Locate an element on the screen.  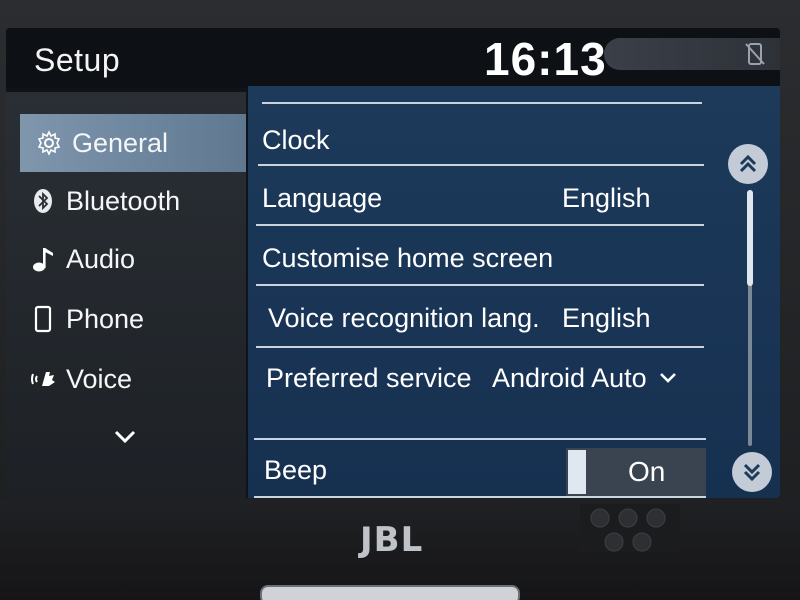
sidebar-item-general: General is located at coordinates (133, 143).